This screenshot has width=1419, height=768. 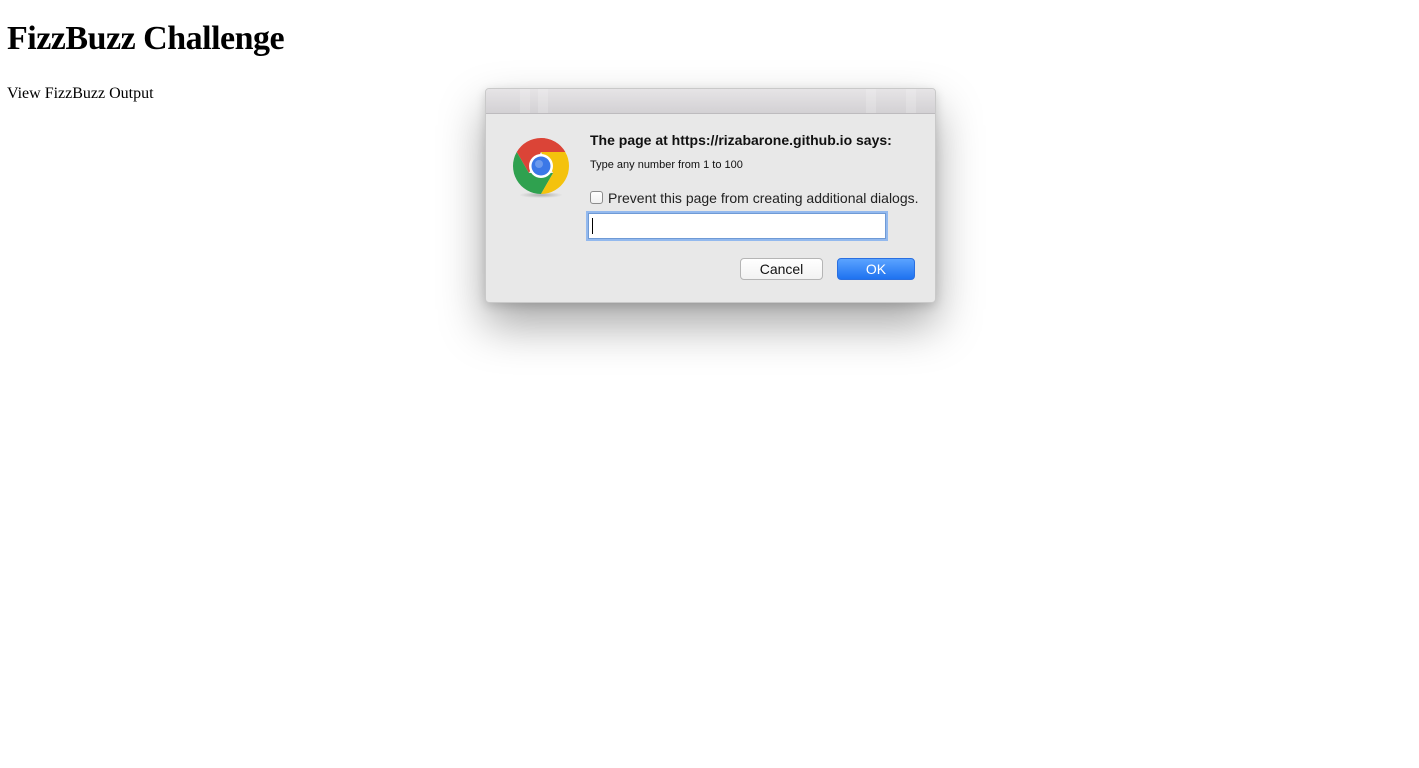 I want to click on view-output-link: View FizzBuzz Output, so click(x=80, y=94).